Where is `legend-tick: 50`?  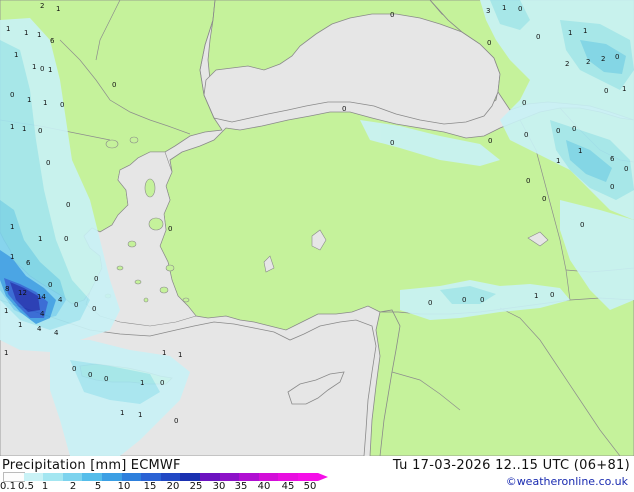
legend-tick: 50 is located at coordinates (310, 486).